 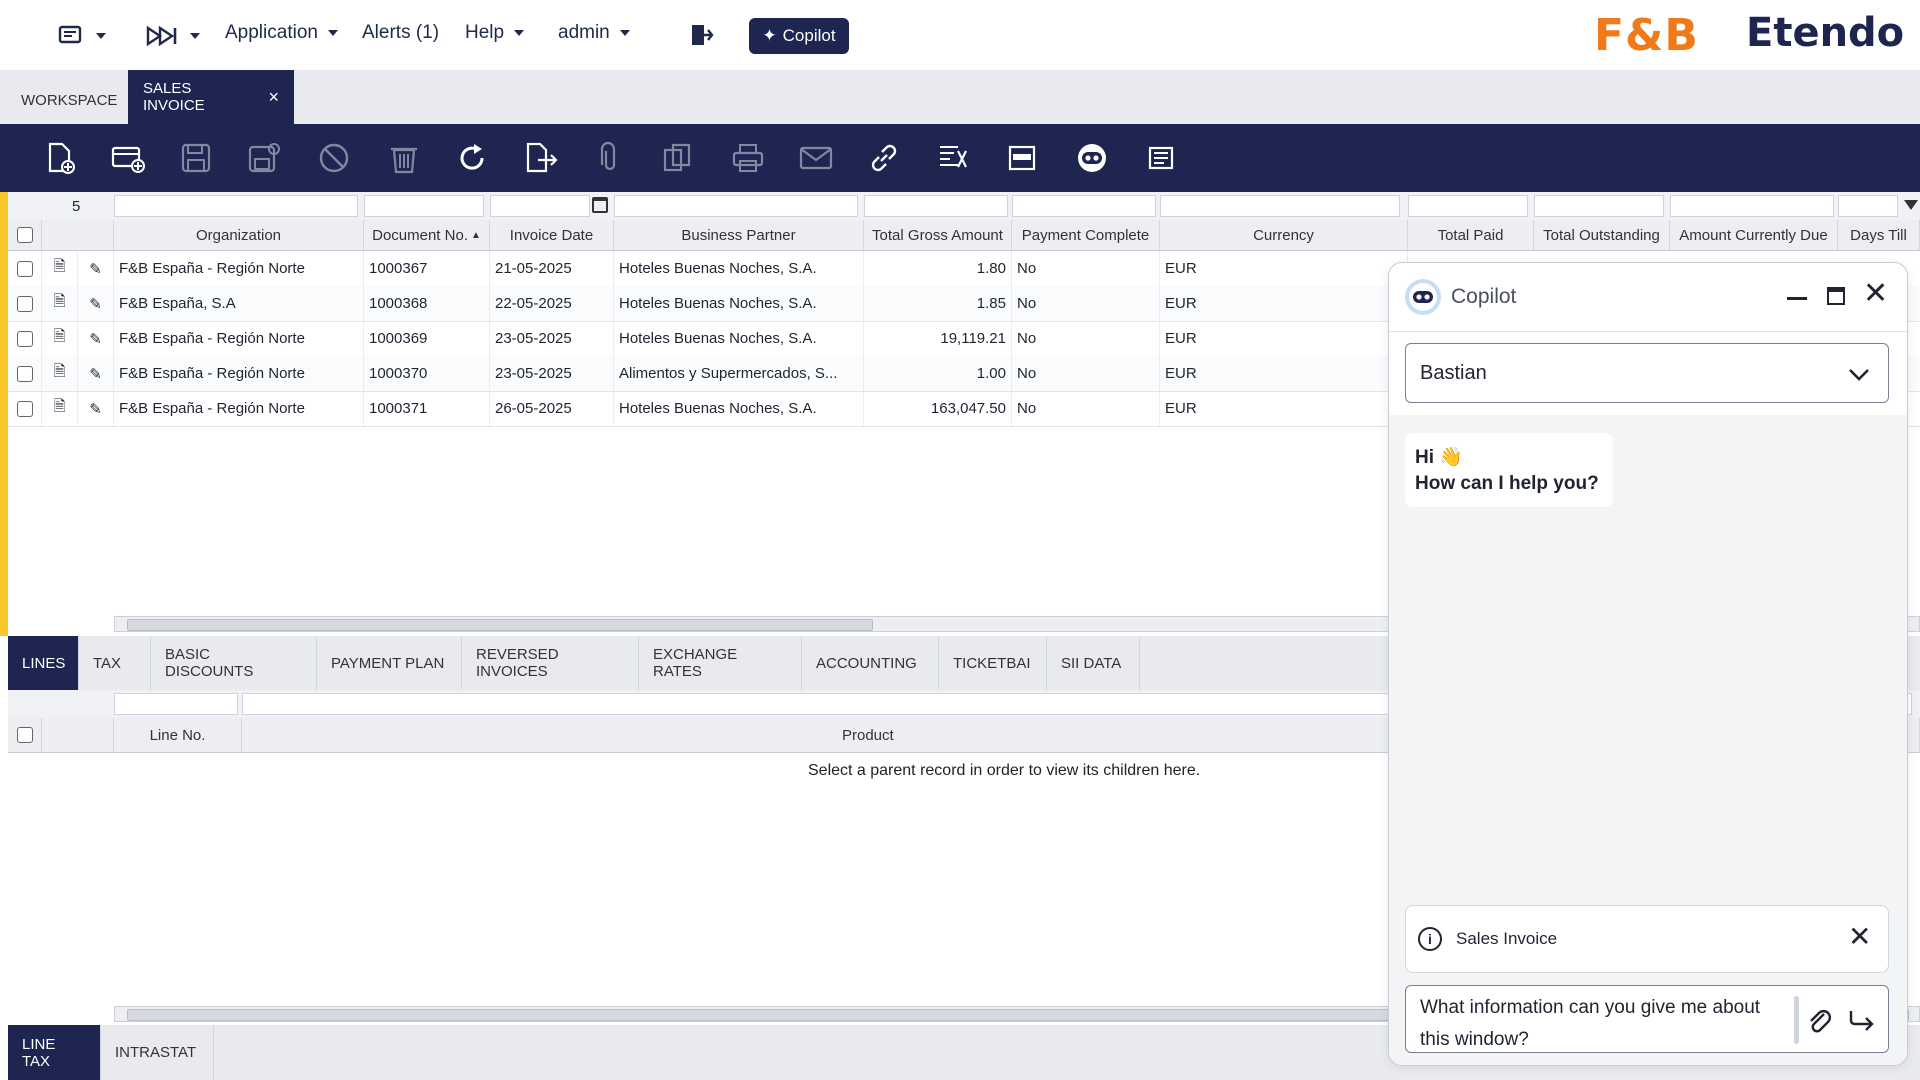 I want to click on minimize-icon, so click(x=1797, y=298).